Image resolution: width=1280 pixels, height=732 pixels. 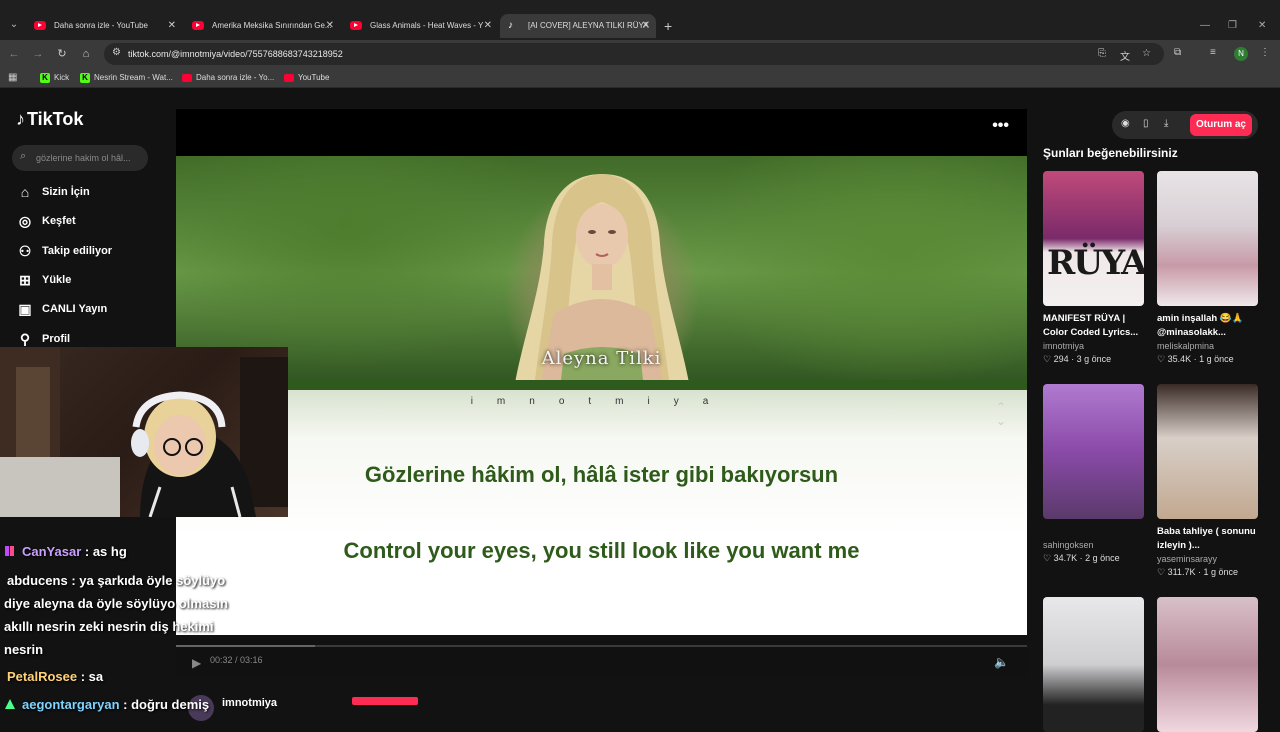 What do you see at coordinates (25, 221) in the screenshot?
I see `compass-icon: ◎` at bounding box center [25, 221].